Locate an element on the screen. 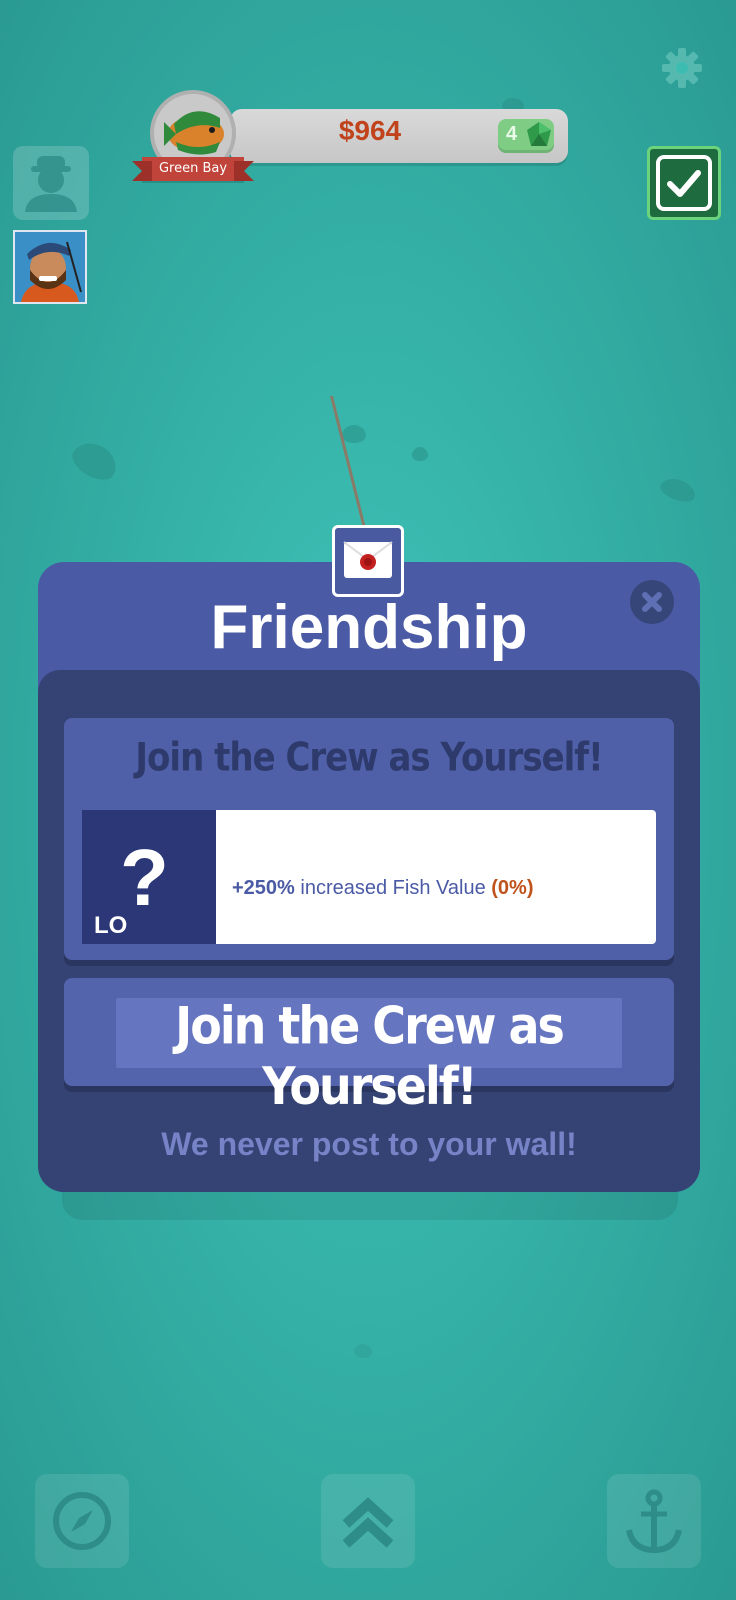 Image resolution: width=736 pixels, height=1600 pixels. envelope-badge is located at coordinates (368, 561).